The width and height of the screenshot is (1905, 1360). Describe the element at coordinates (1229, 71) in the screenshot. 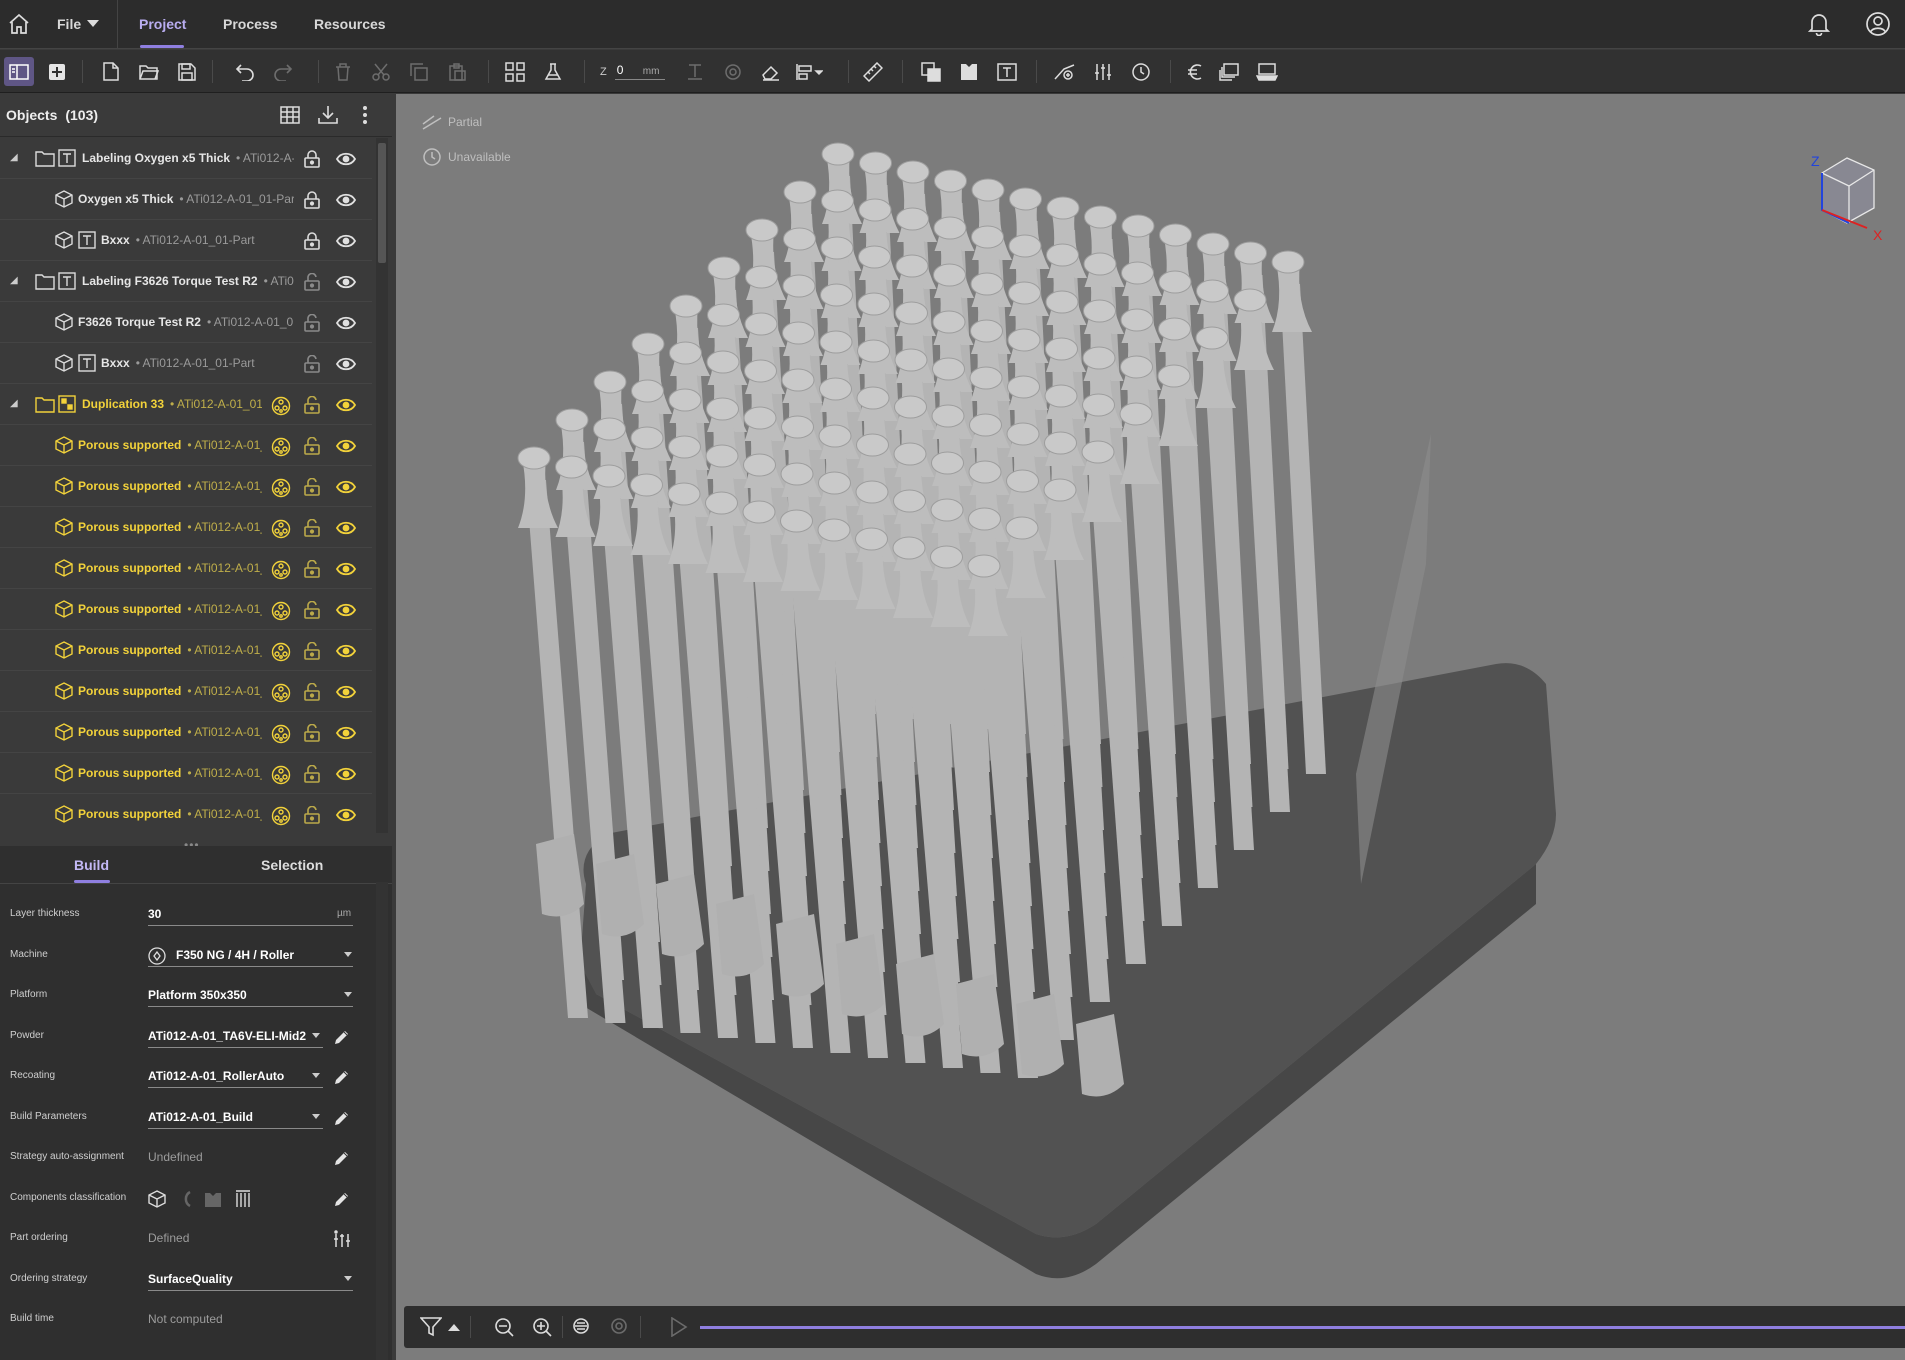

I see `layers-icon` at that location.